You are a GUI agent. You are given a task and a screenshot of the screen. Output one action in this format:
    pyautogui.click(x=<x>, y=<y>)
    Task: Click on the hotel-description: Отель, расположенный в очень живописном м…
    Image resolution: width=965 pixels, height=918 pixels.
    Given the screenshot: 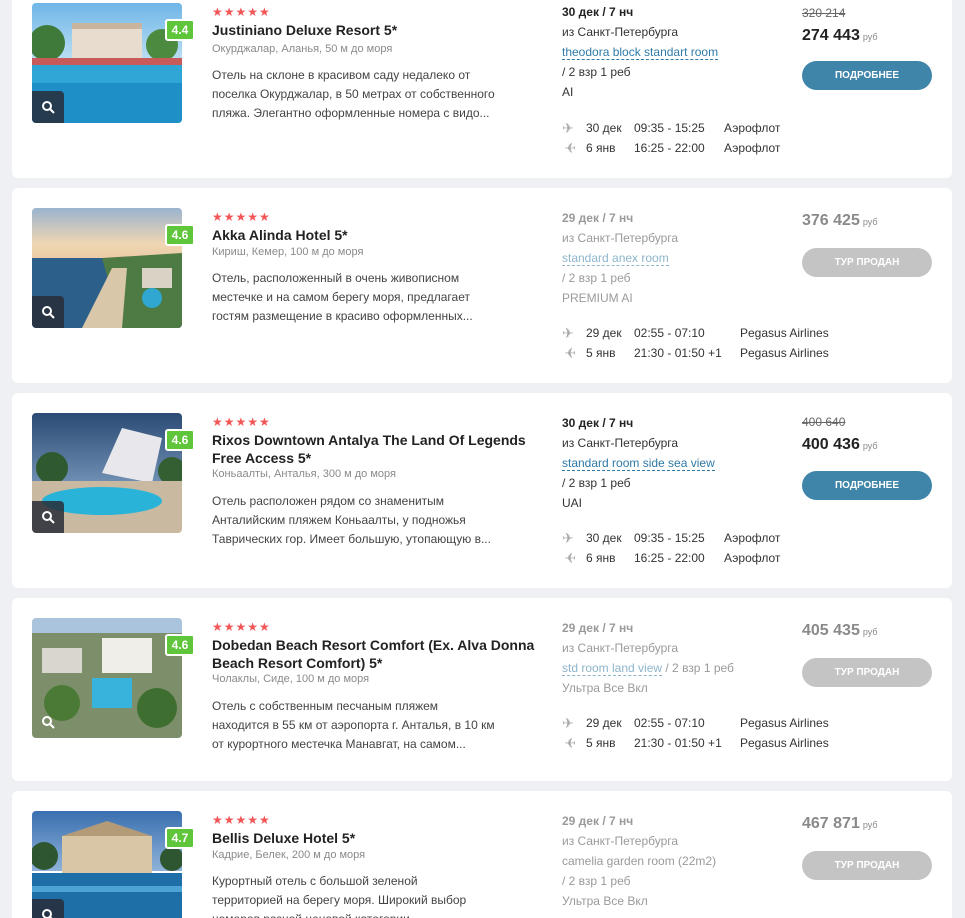 What is the action you would take?
    pyautogui.click(x=342, y=297)
    